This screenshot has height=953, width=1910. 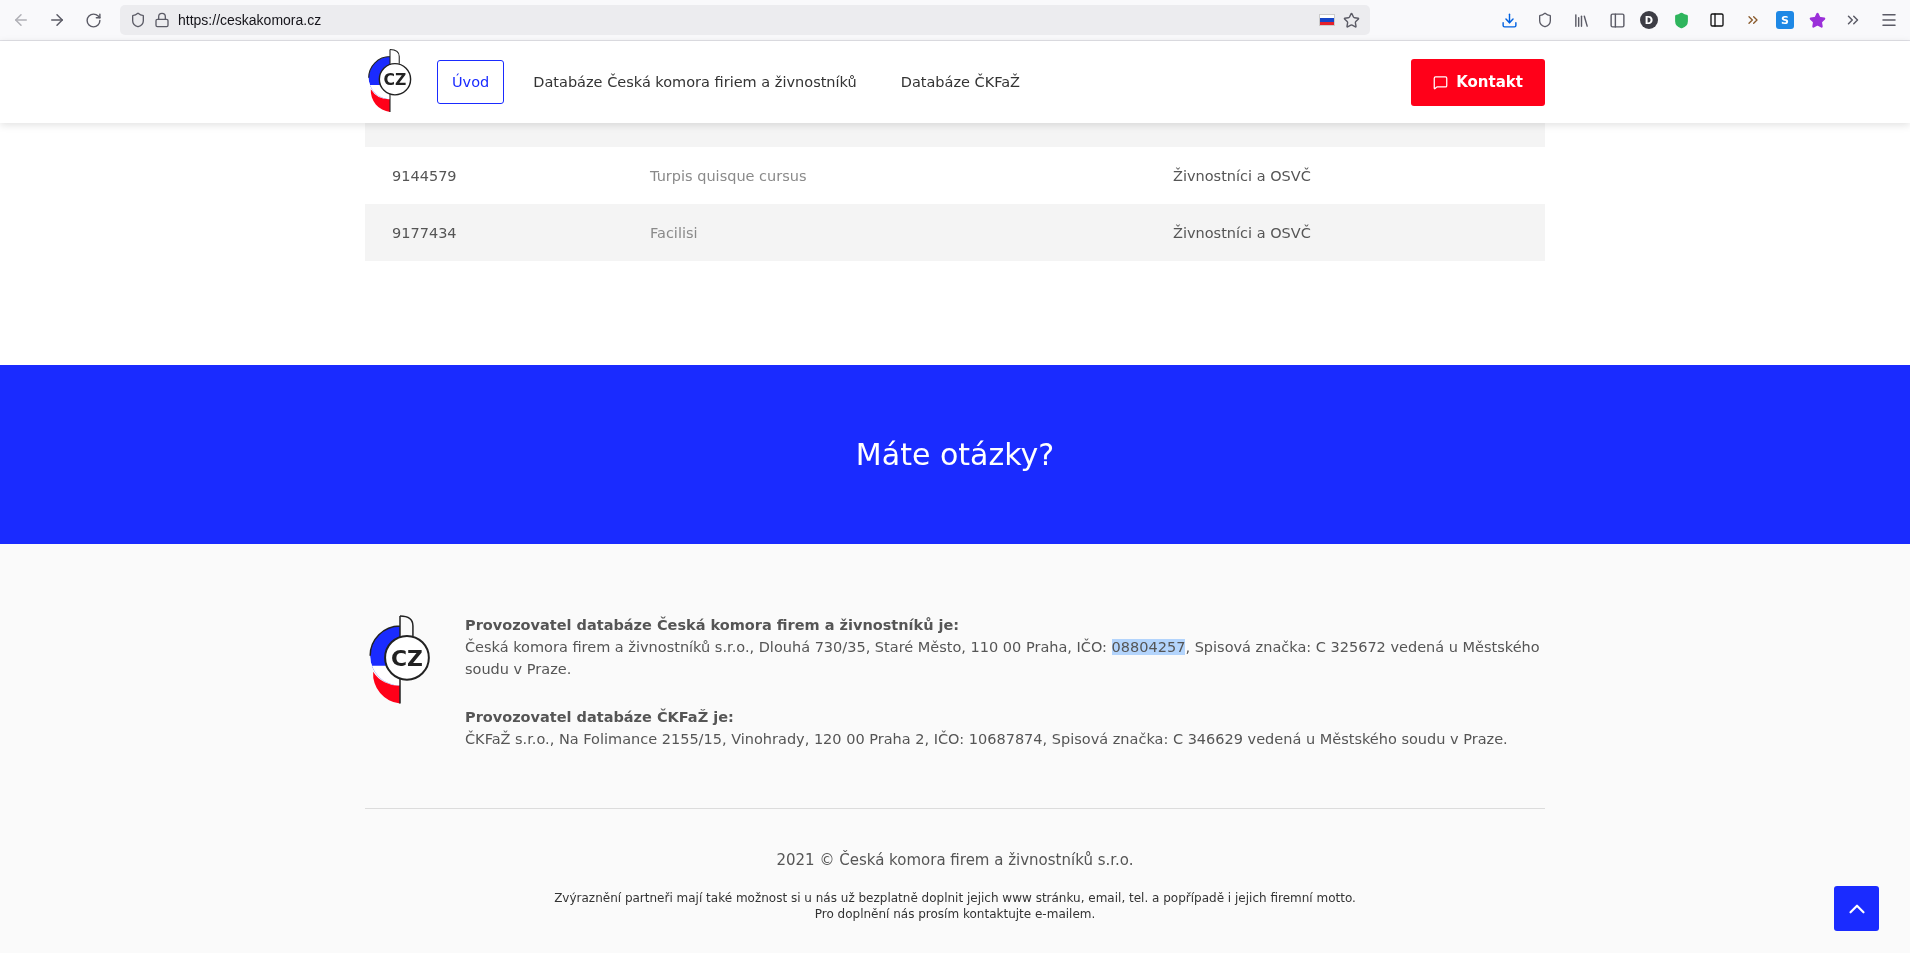 What do you see at coordinates (471, 82) in the screenshot?
I see `nav-link: Úvod` at bounding box center [471, 82].